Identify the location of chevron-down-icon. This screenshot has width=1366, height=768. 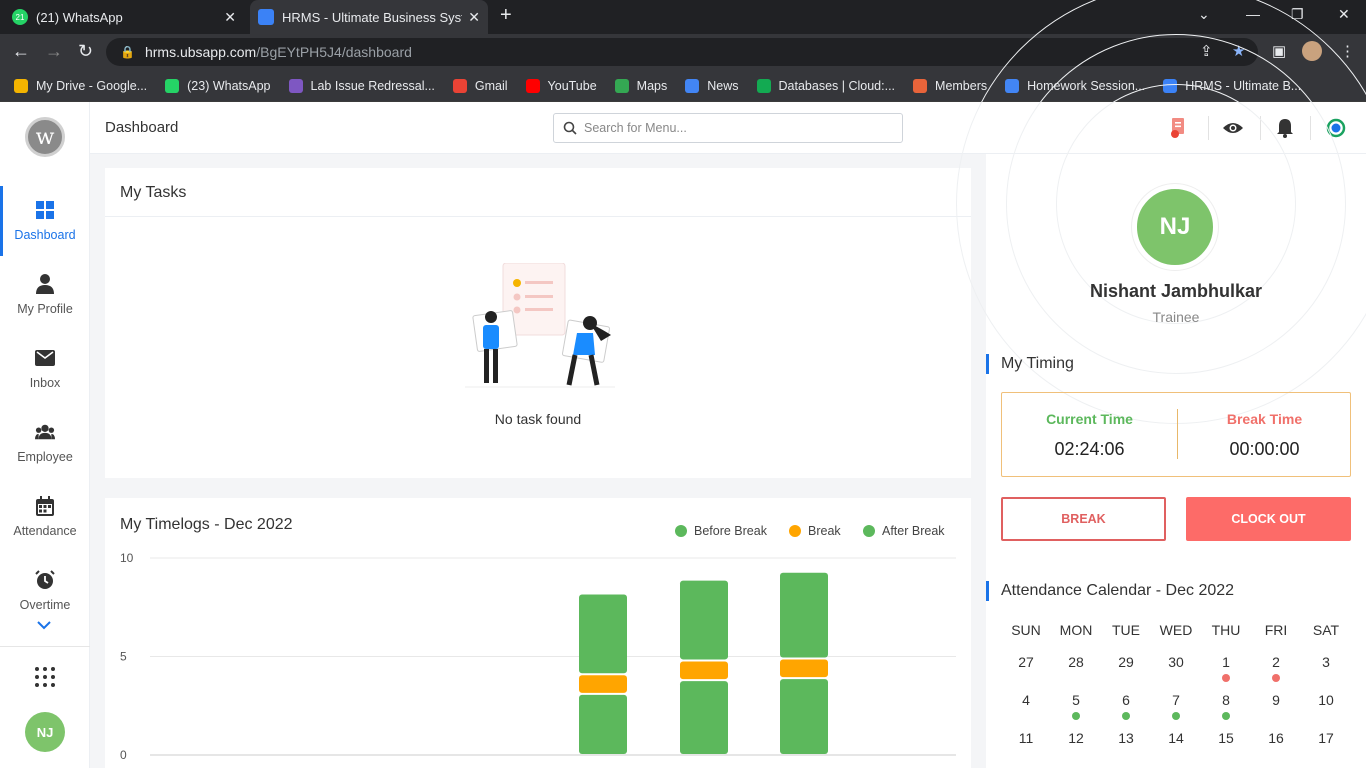
(44, 625).